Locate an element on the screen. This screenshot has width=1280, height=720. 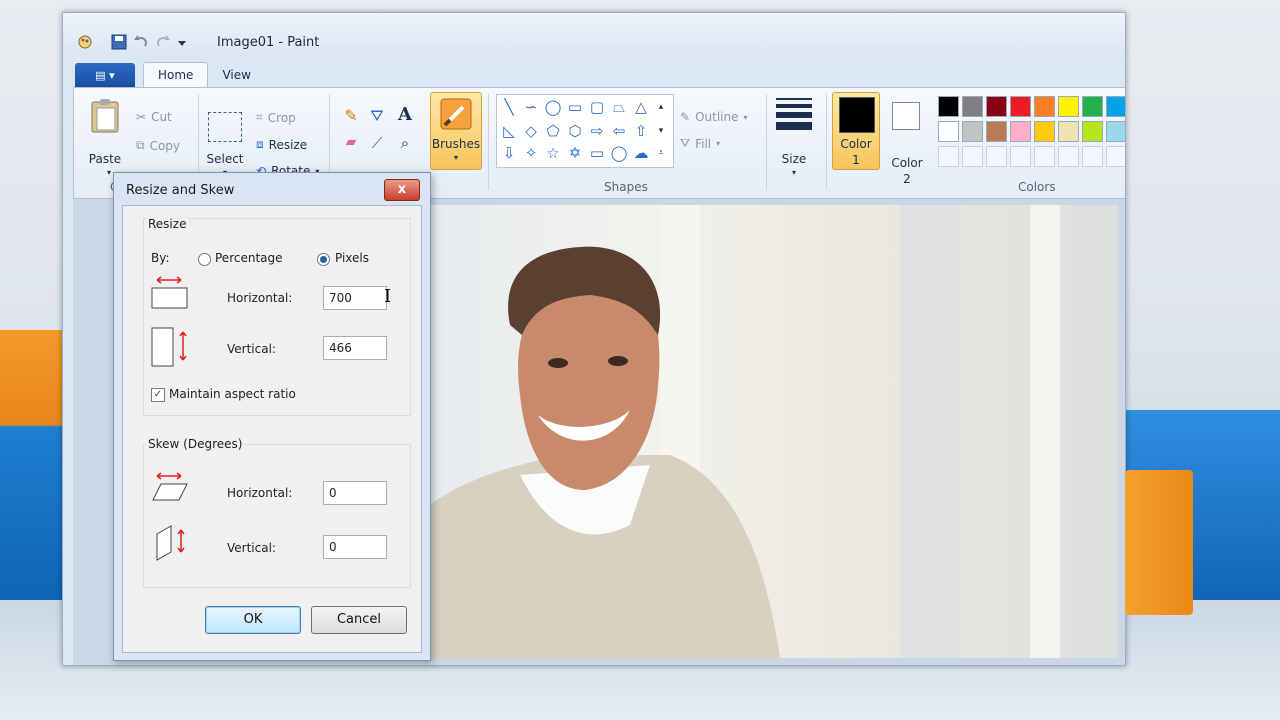
paste-icon is located at coordinates (105, 117).